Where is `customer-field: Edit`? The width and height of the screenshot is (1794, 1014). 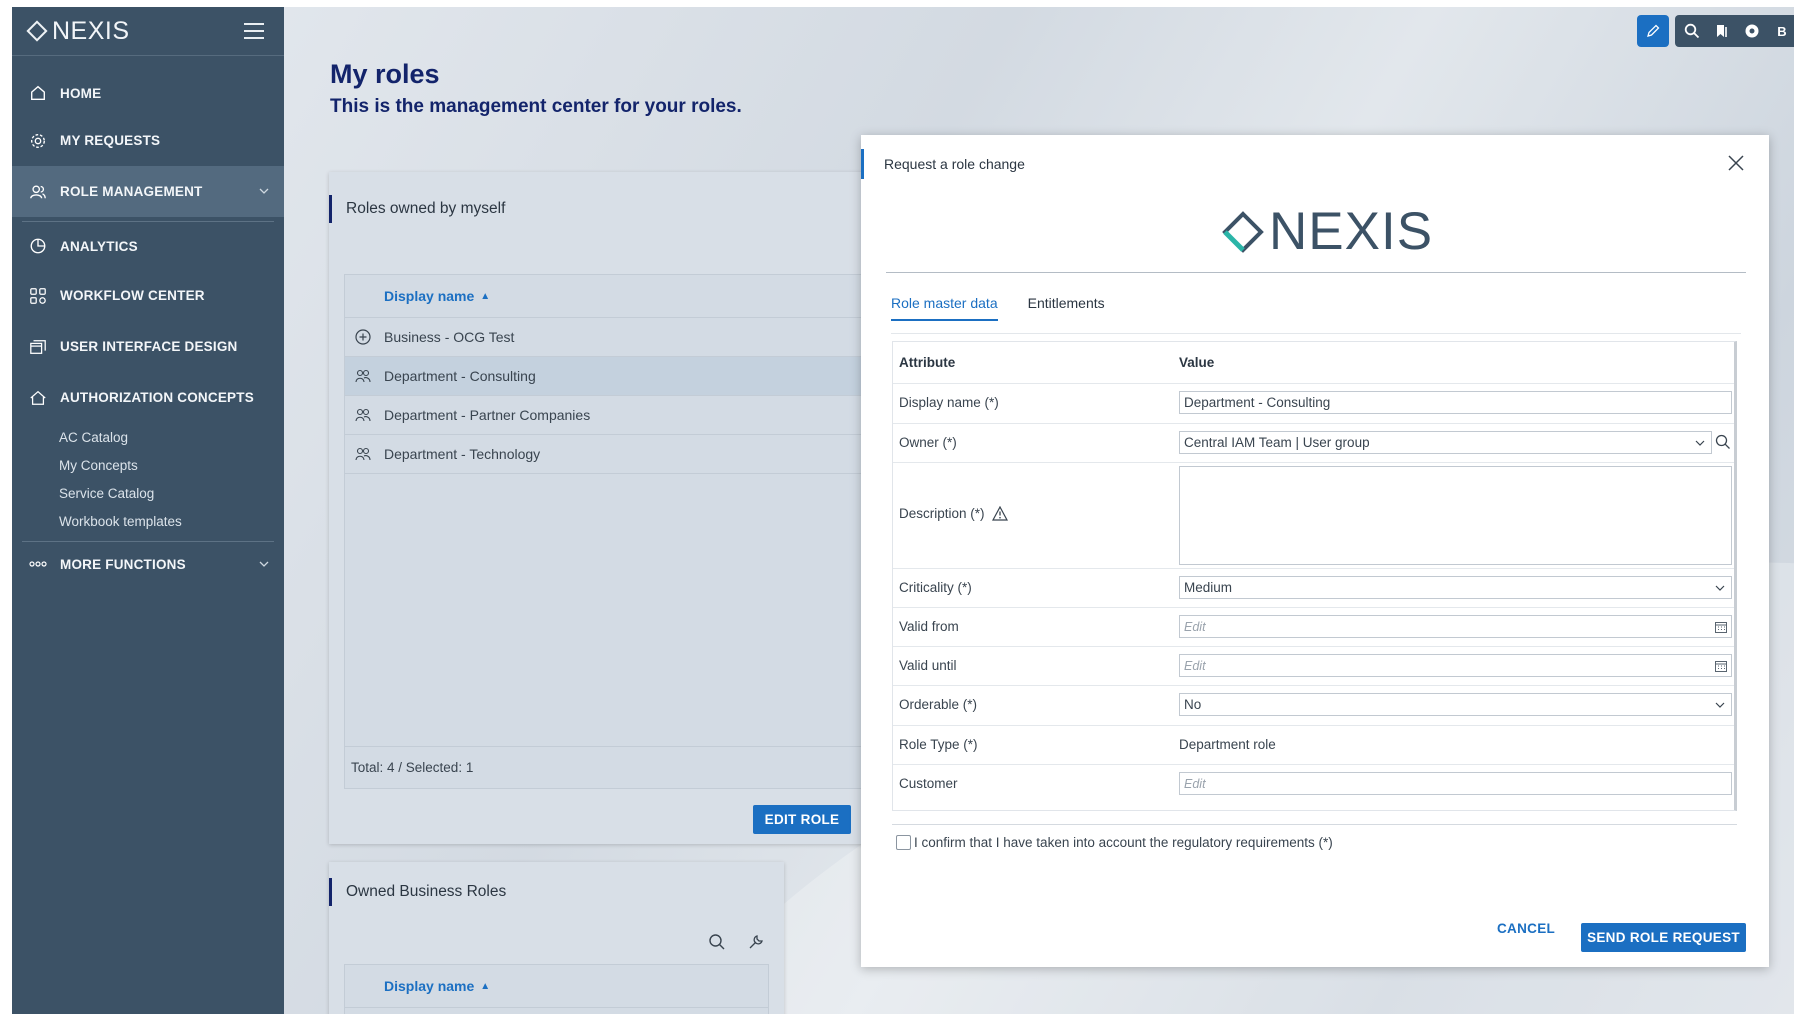
customer-field: Edit is located at coordinates (1455, 783).